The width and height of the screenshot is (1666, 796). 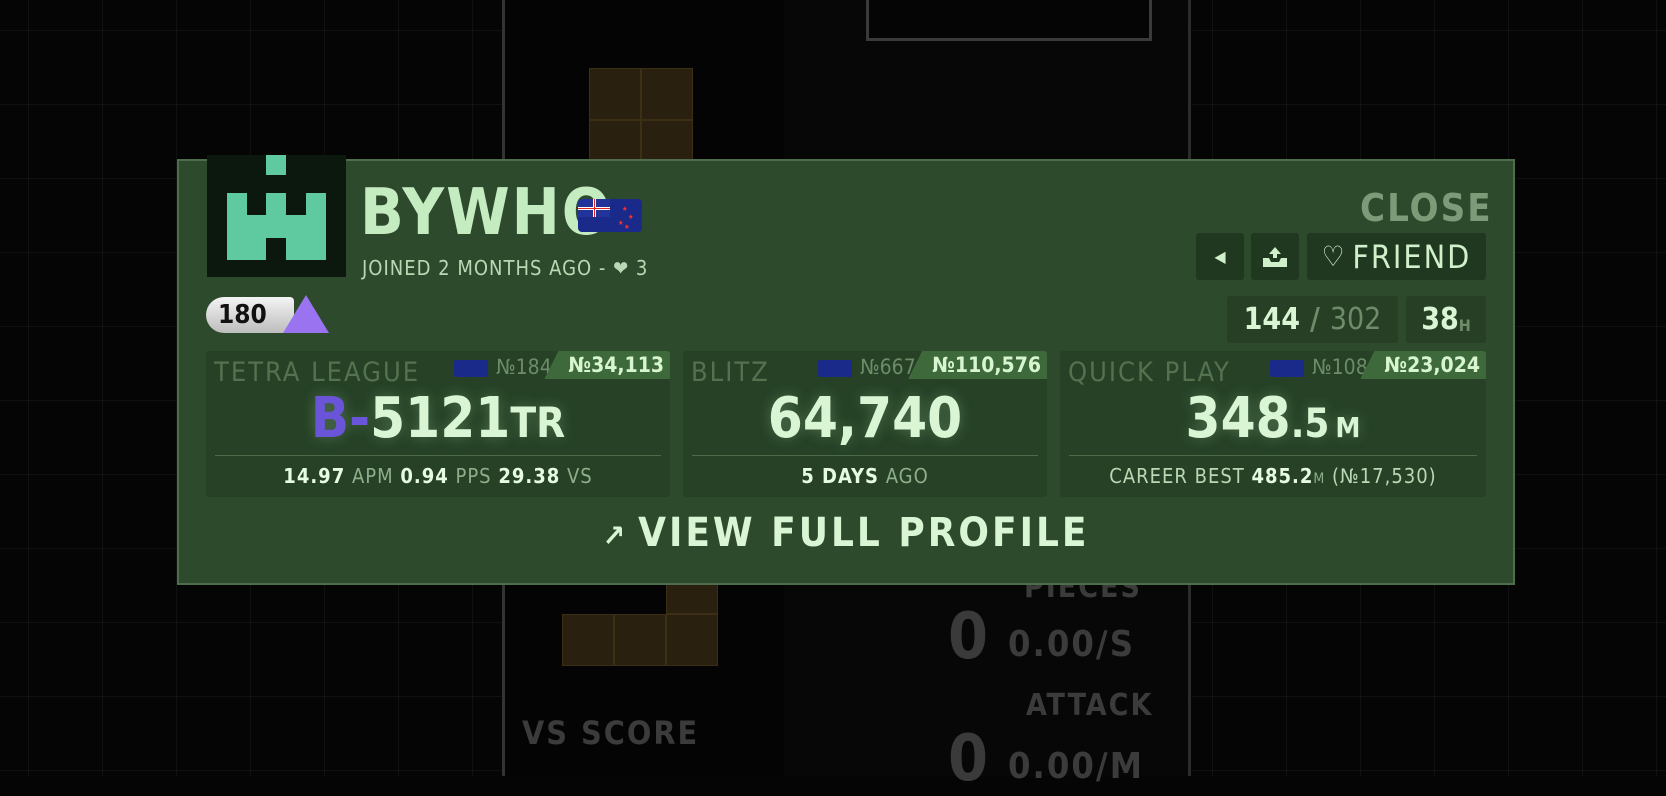 What do you see at coordinates (1423, 365) in the screenshot?
I see `global-rank: №23,024` at bounding box center [1423, 365].